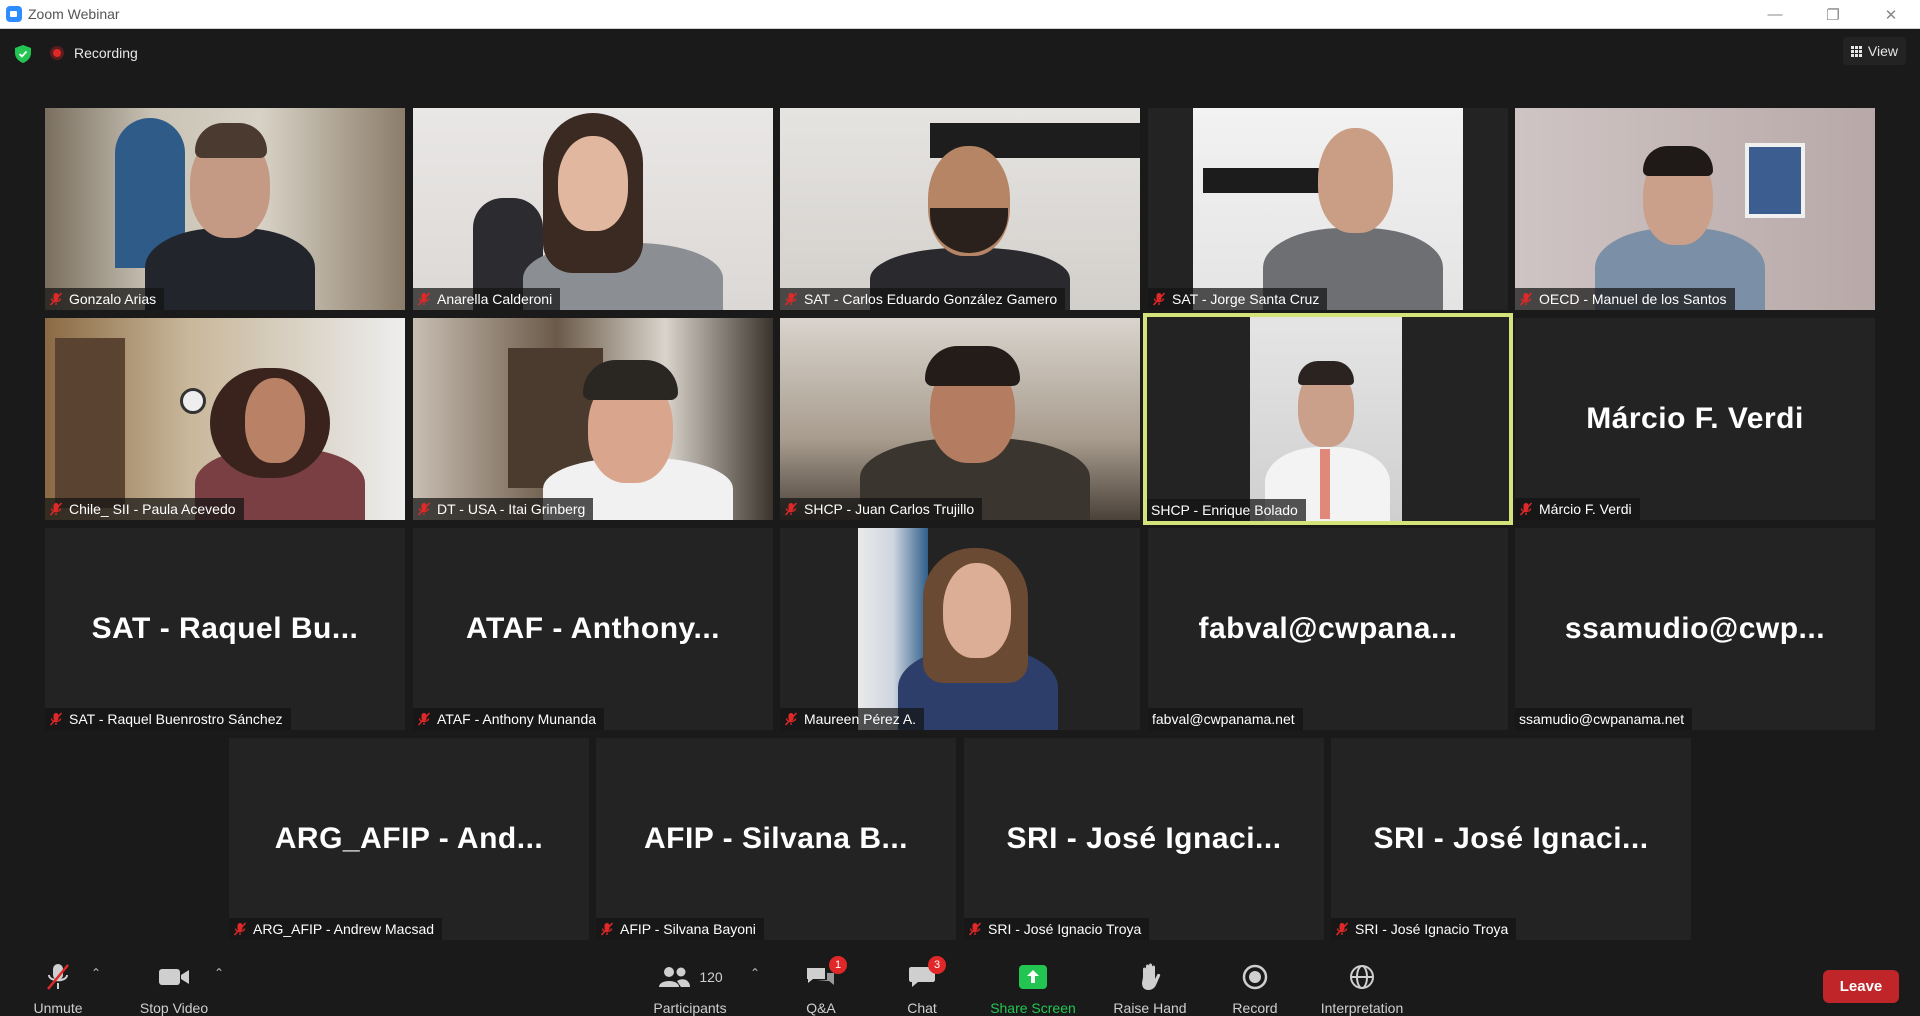  Describe the element at coordinates (960, 14) in the screenshot. I see `window-titlebar: Zoom Webinar — ❐ ✕` at that location.